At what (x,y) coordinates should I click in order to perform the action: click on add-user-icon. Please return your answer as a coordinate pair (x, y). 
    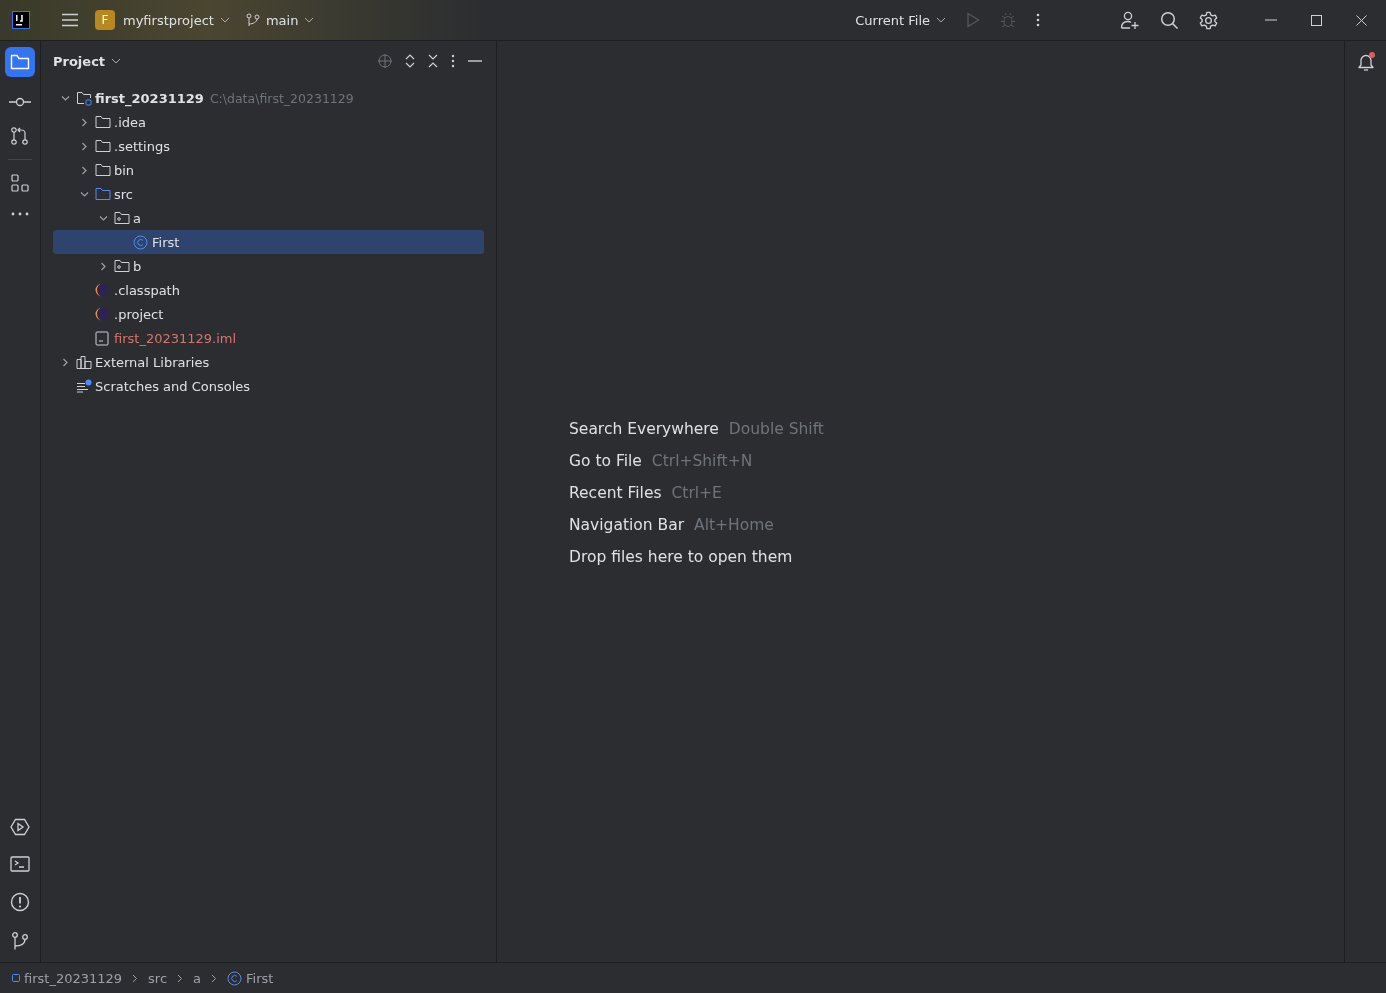
    Looking at the image, I should click on (1130, 20).